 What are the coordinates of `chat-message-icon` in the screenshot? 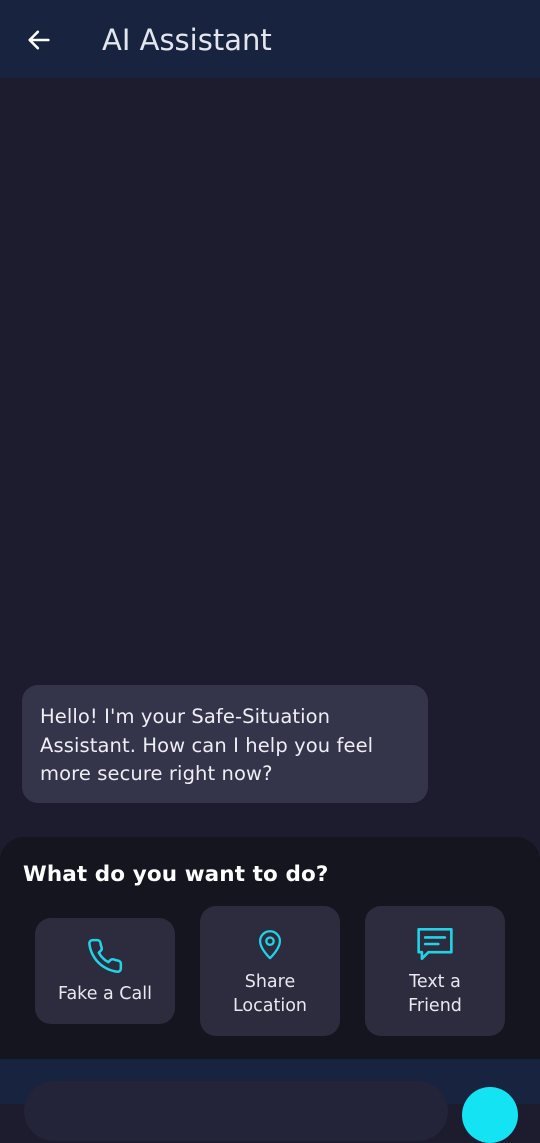 It's located at (435, 944).